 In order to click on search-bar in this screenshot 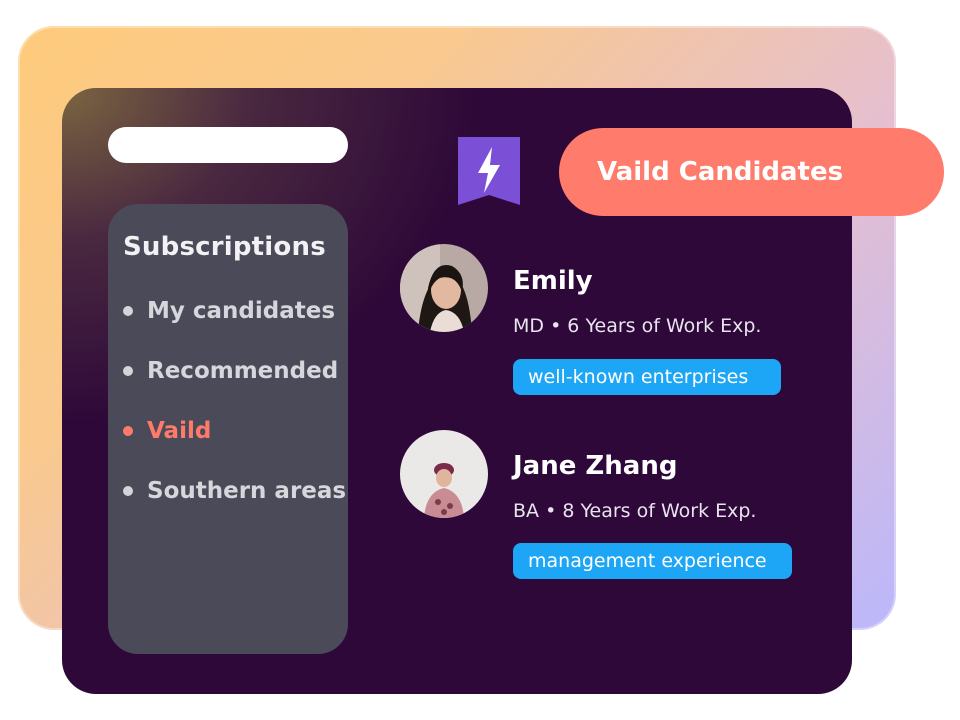, I will do `click(228, 145)`.